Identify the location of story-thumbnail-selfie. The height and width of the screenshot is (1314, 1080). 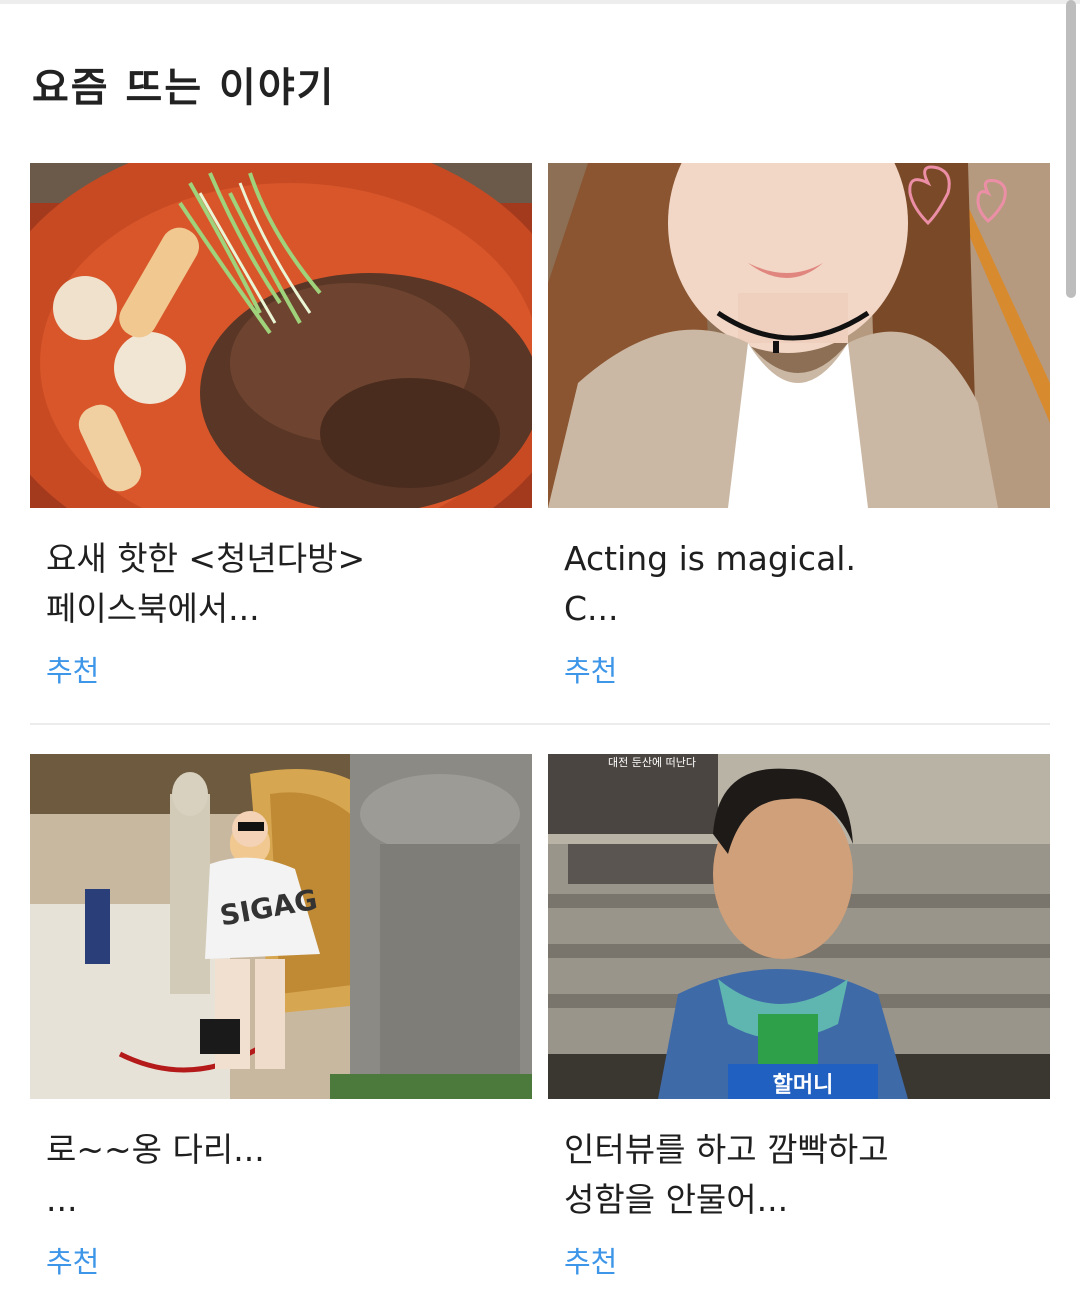
(799, 335).